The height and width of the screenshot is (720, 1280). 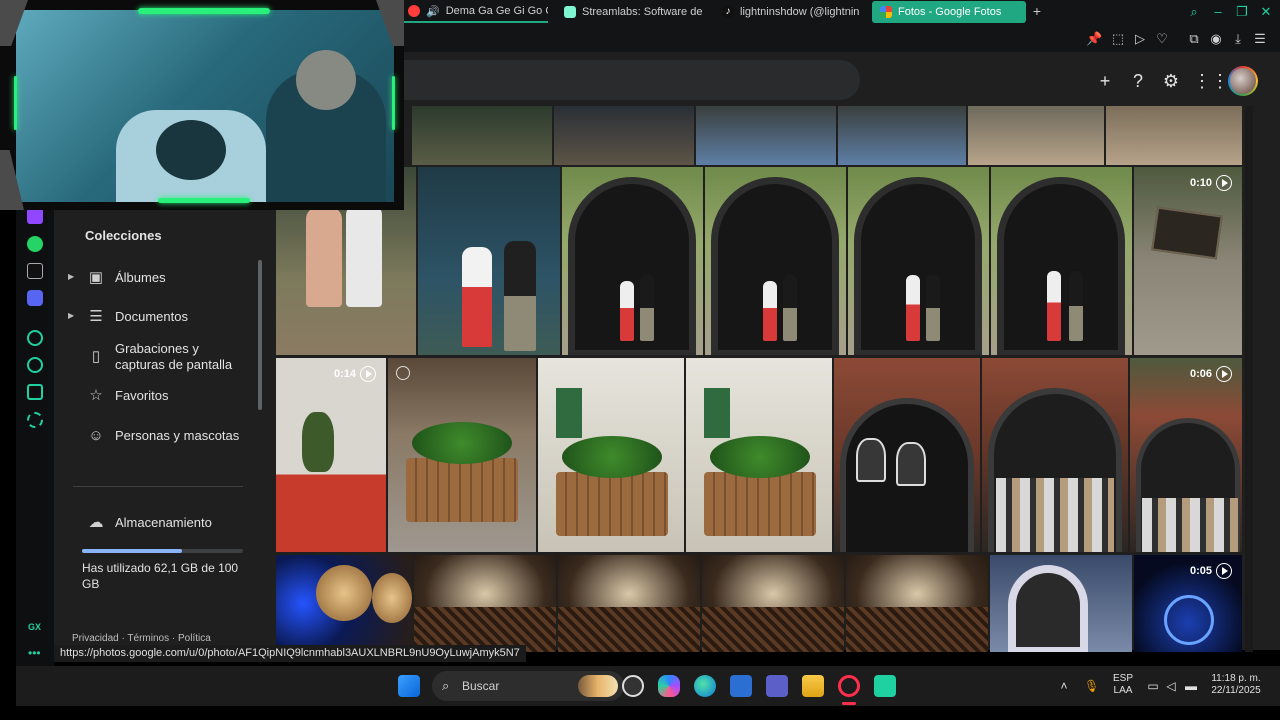 What do you see at coordinates (1171, 686) in the screenshot?
I see `volume-icon: ◁` at bounding box center [1171, 686].